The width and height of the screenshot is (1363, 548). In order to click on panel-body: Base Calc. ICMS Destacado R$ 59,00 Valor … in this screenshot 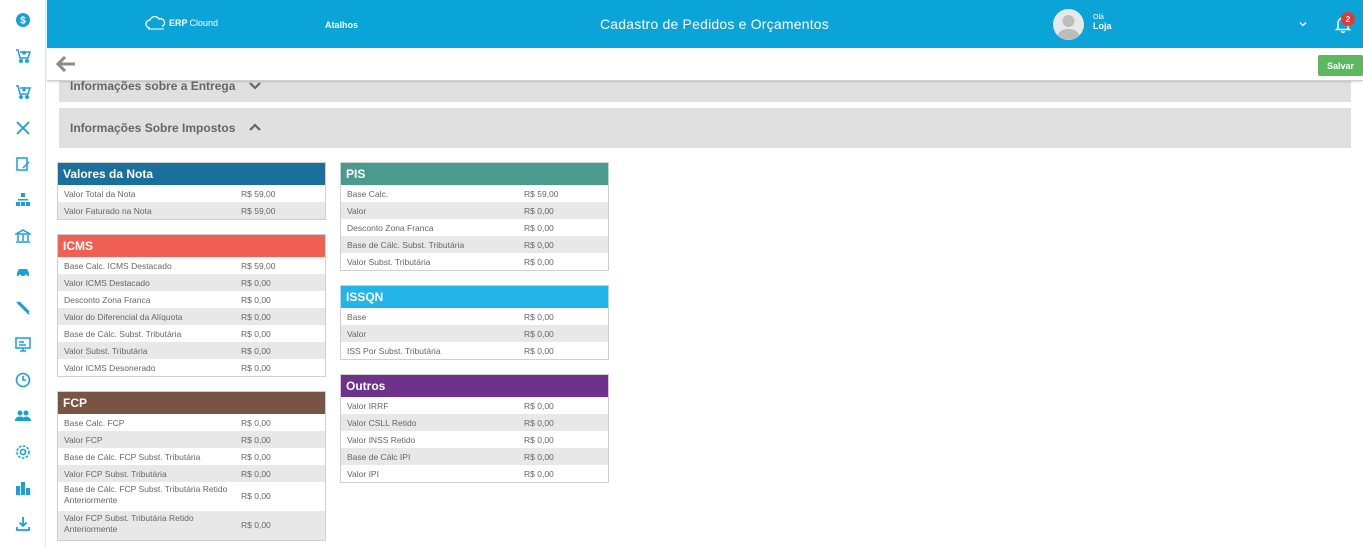, I will do `click(191, 316)`.